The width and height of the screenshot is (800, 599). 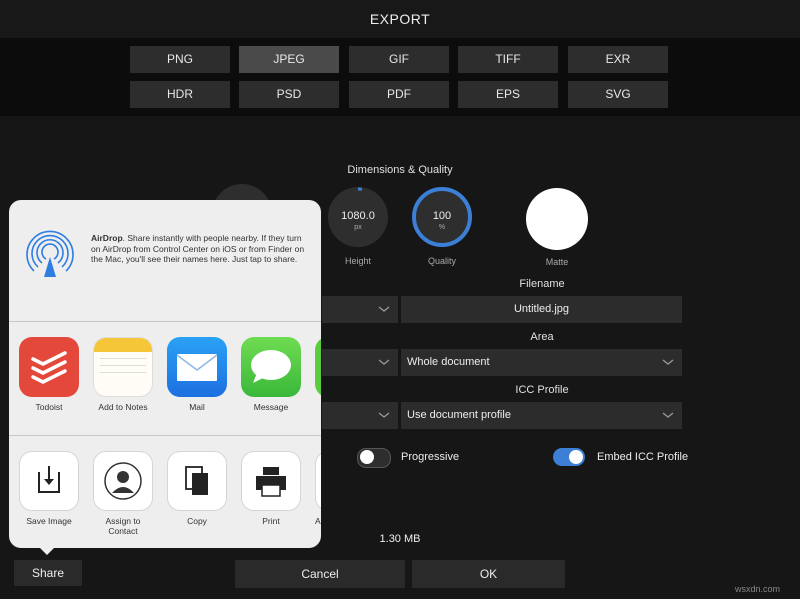 What do you see at coordinates (180, 59) in the screenshot?
I see `format-png-button: PNG` at bounding box center [180, 59].